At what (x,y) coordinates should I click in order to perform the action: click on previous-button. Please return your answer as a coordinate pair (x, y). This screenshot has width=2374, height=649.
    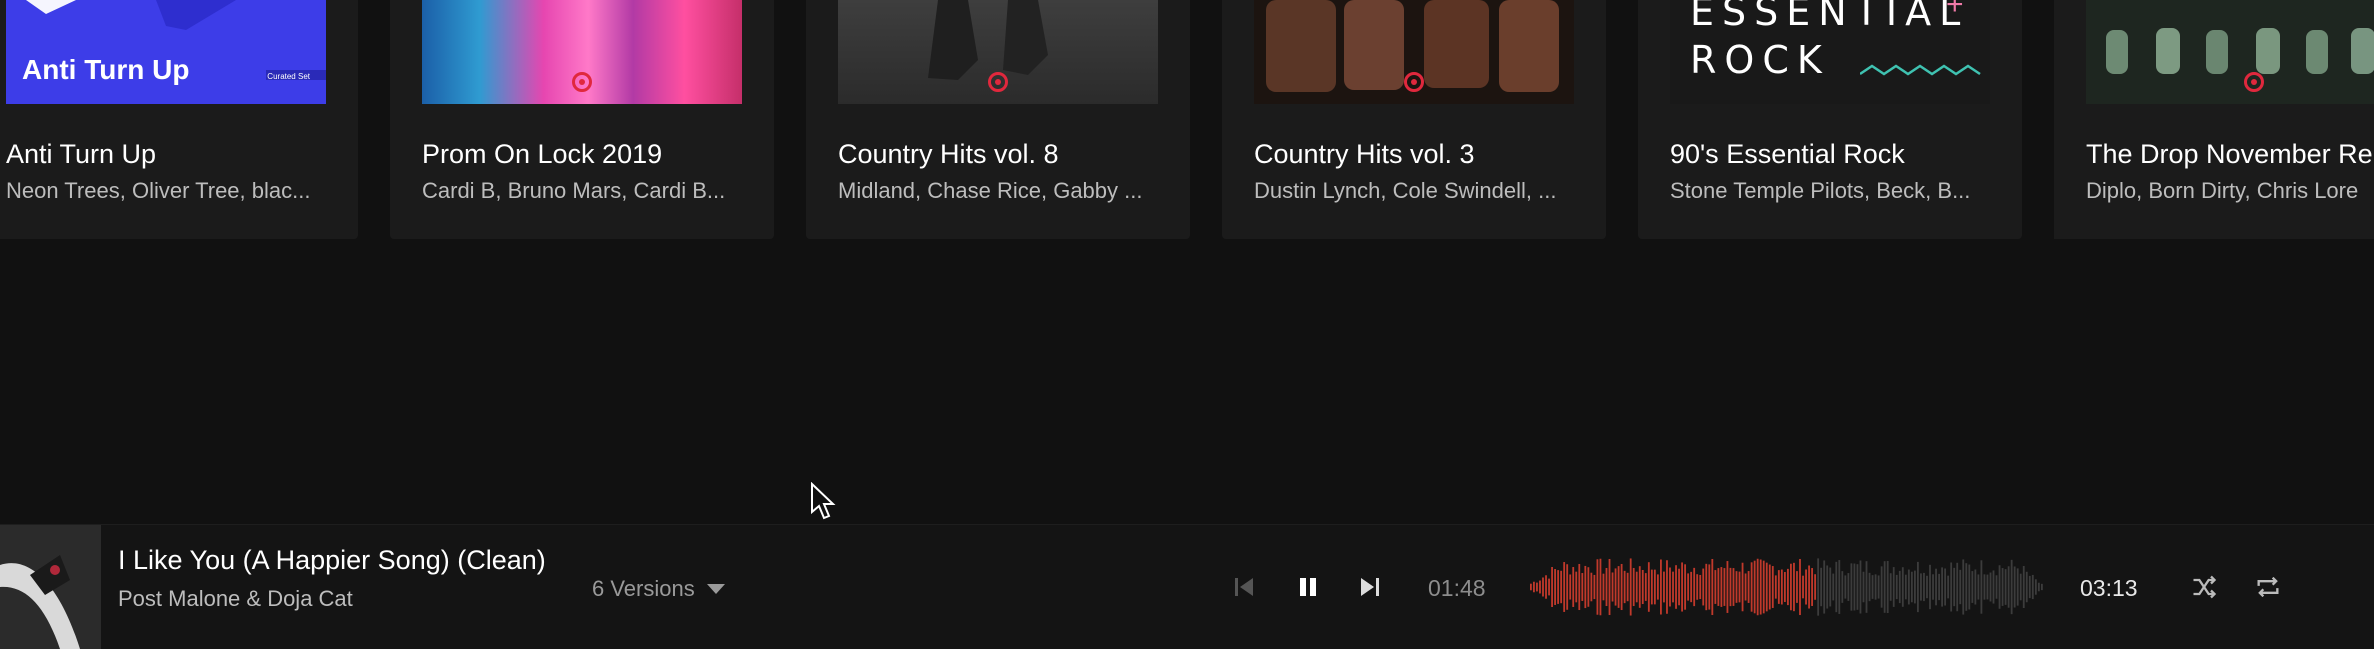
    Looking at the image, I should click on (1244, 587).